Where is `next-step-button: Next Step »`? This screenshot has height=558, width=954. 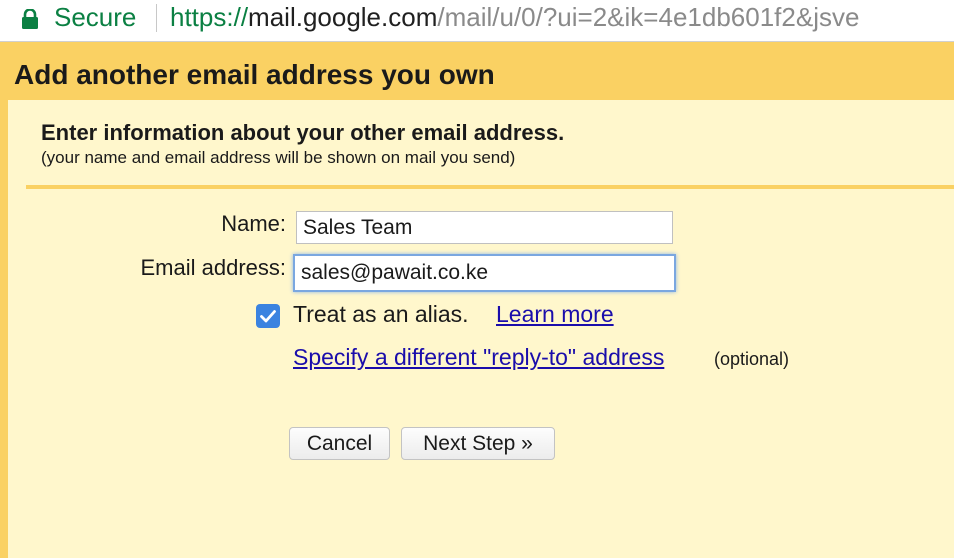 next-step-button: Next Step » is located at coordinates (478, 443).